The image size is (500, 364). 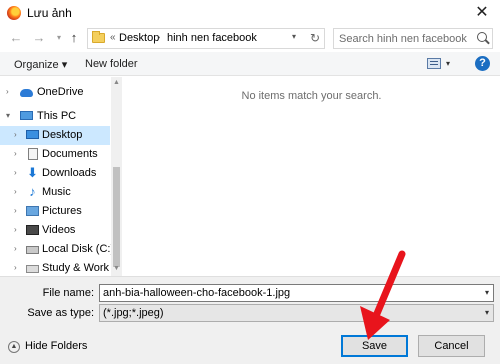 What do you see at coordinates (482, 13) in the screenshot?
I see `close-button: ✕` at bounding box center [482, 13].